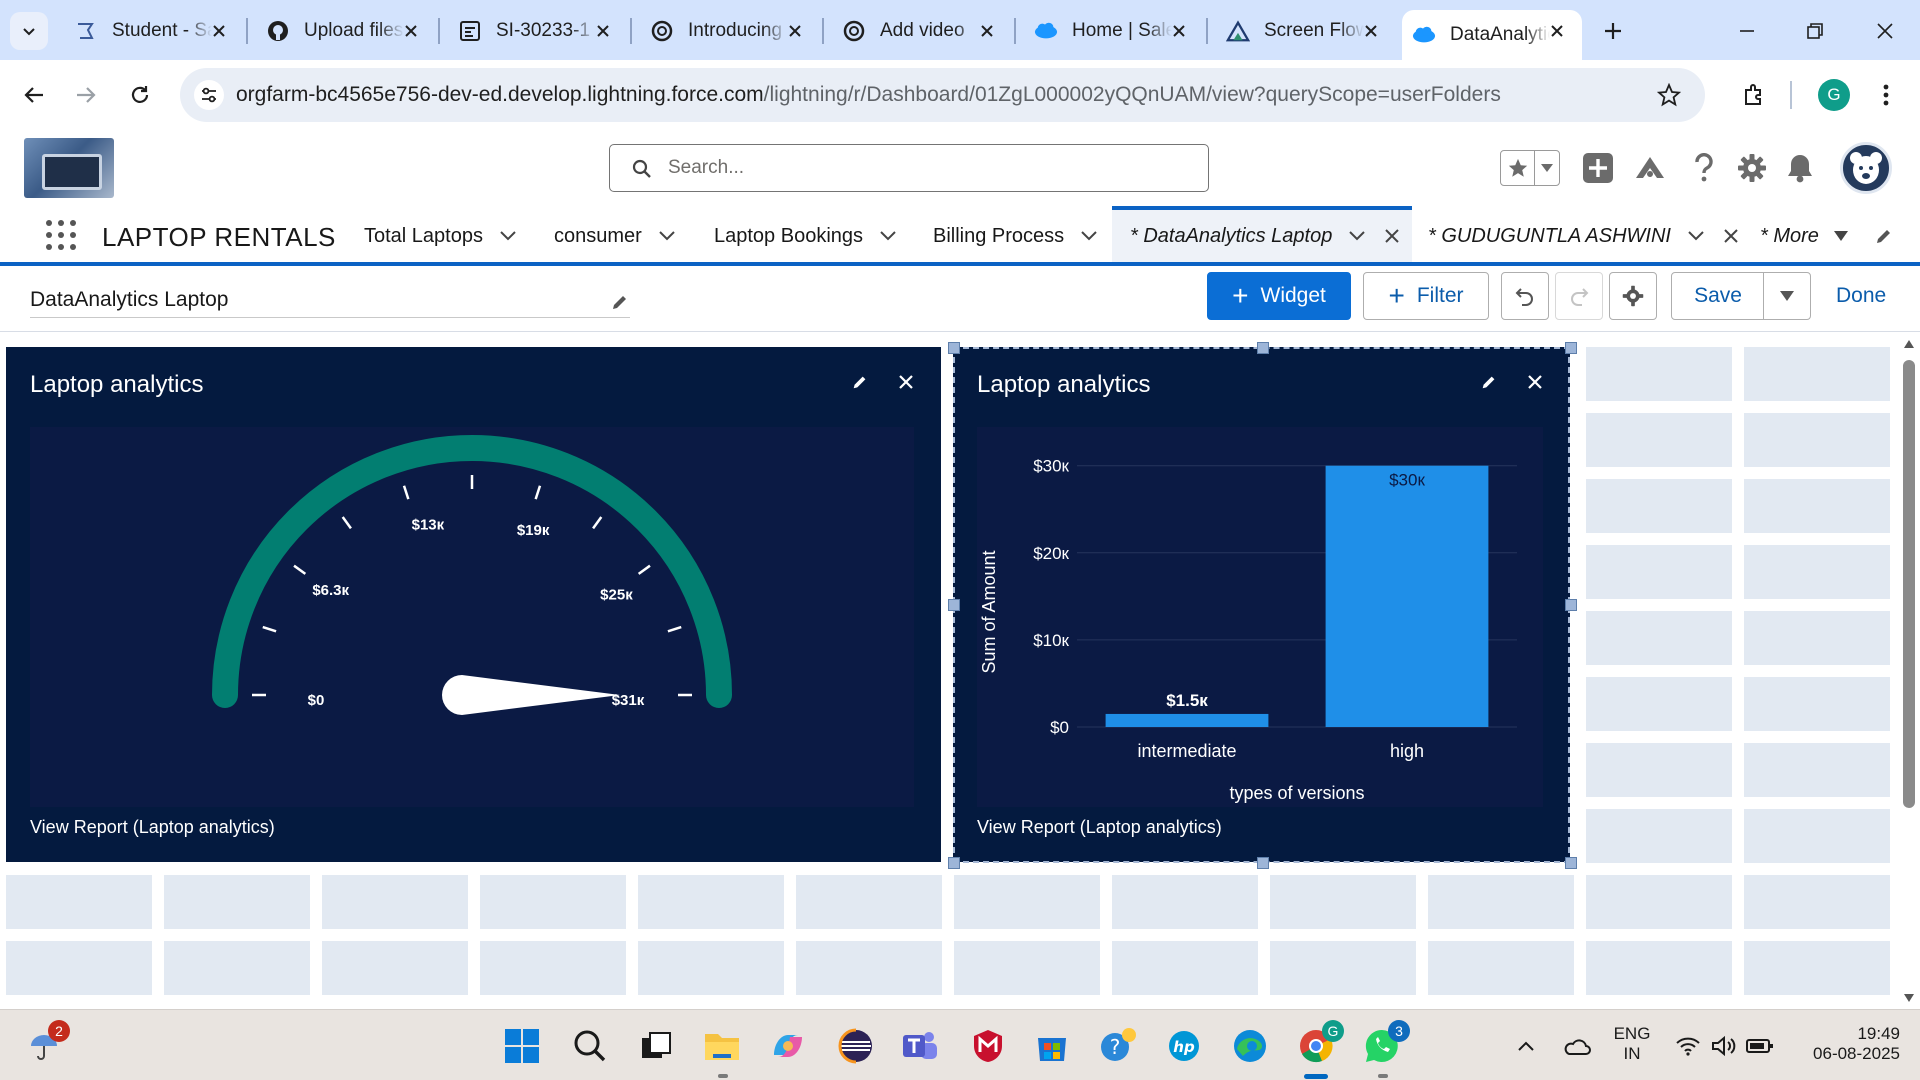 This screenshot has height=1080, width=1920. What do you see at coordinates (1279, 296) in the screenshot?
I see `add-widget-button: + Widget` at bounding box center [1279, 296].